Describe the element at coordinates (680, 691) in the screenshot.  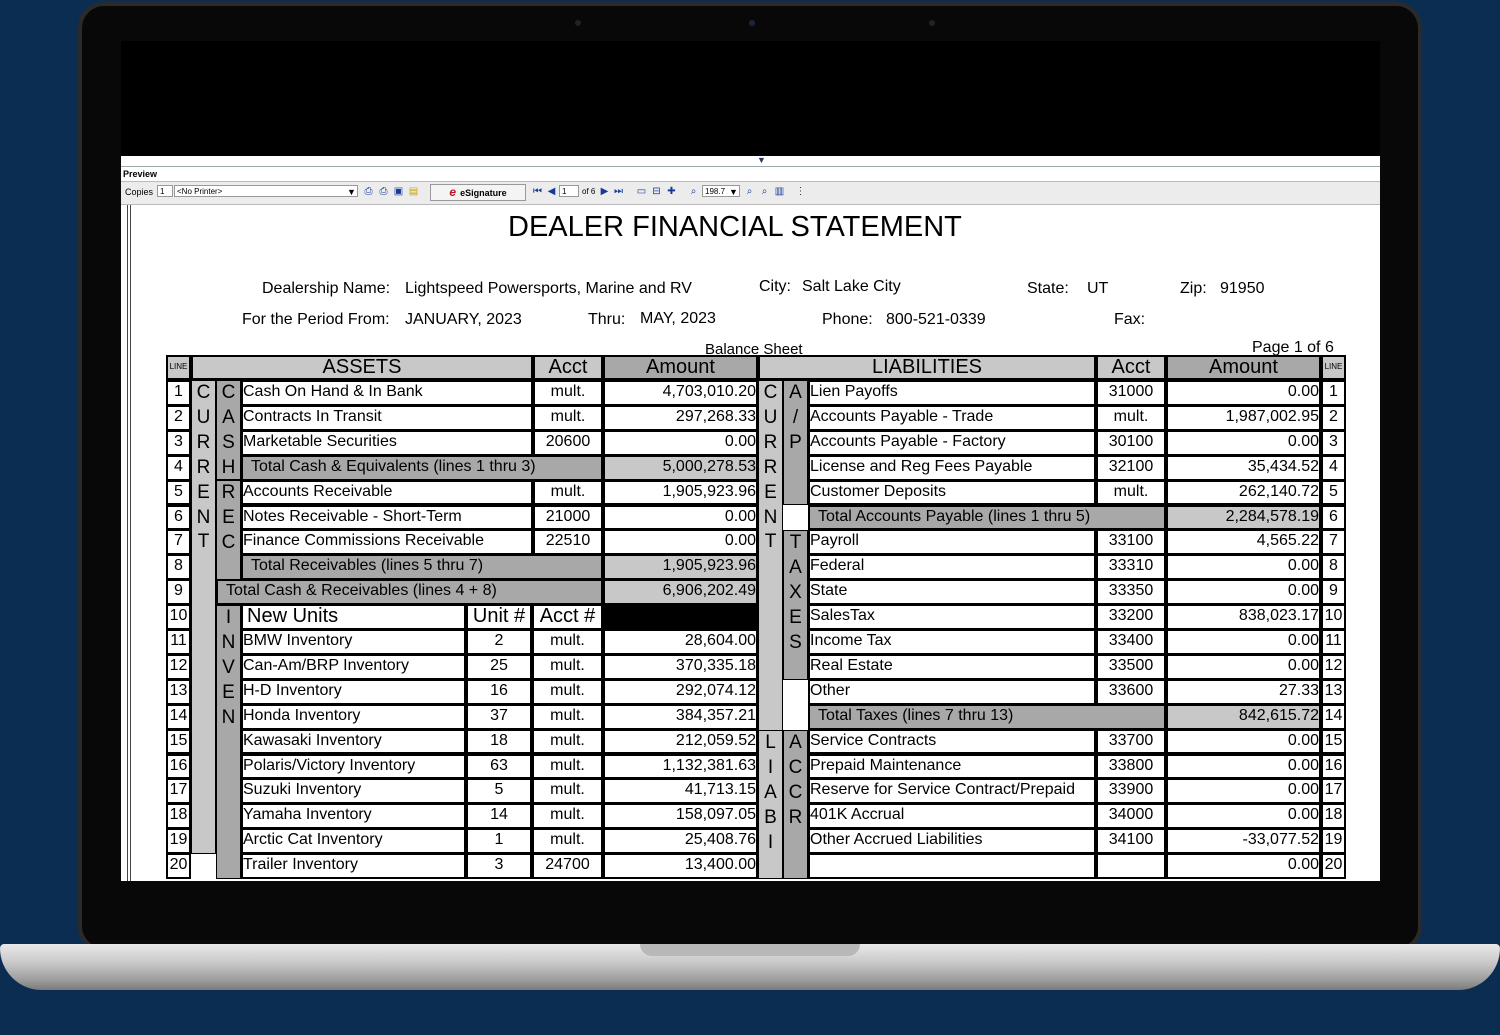
I see `amount-value: 292,074.12` at that location.